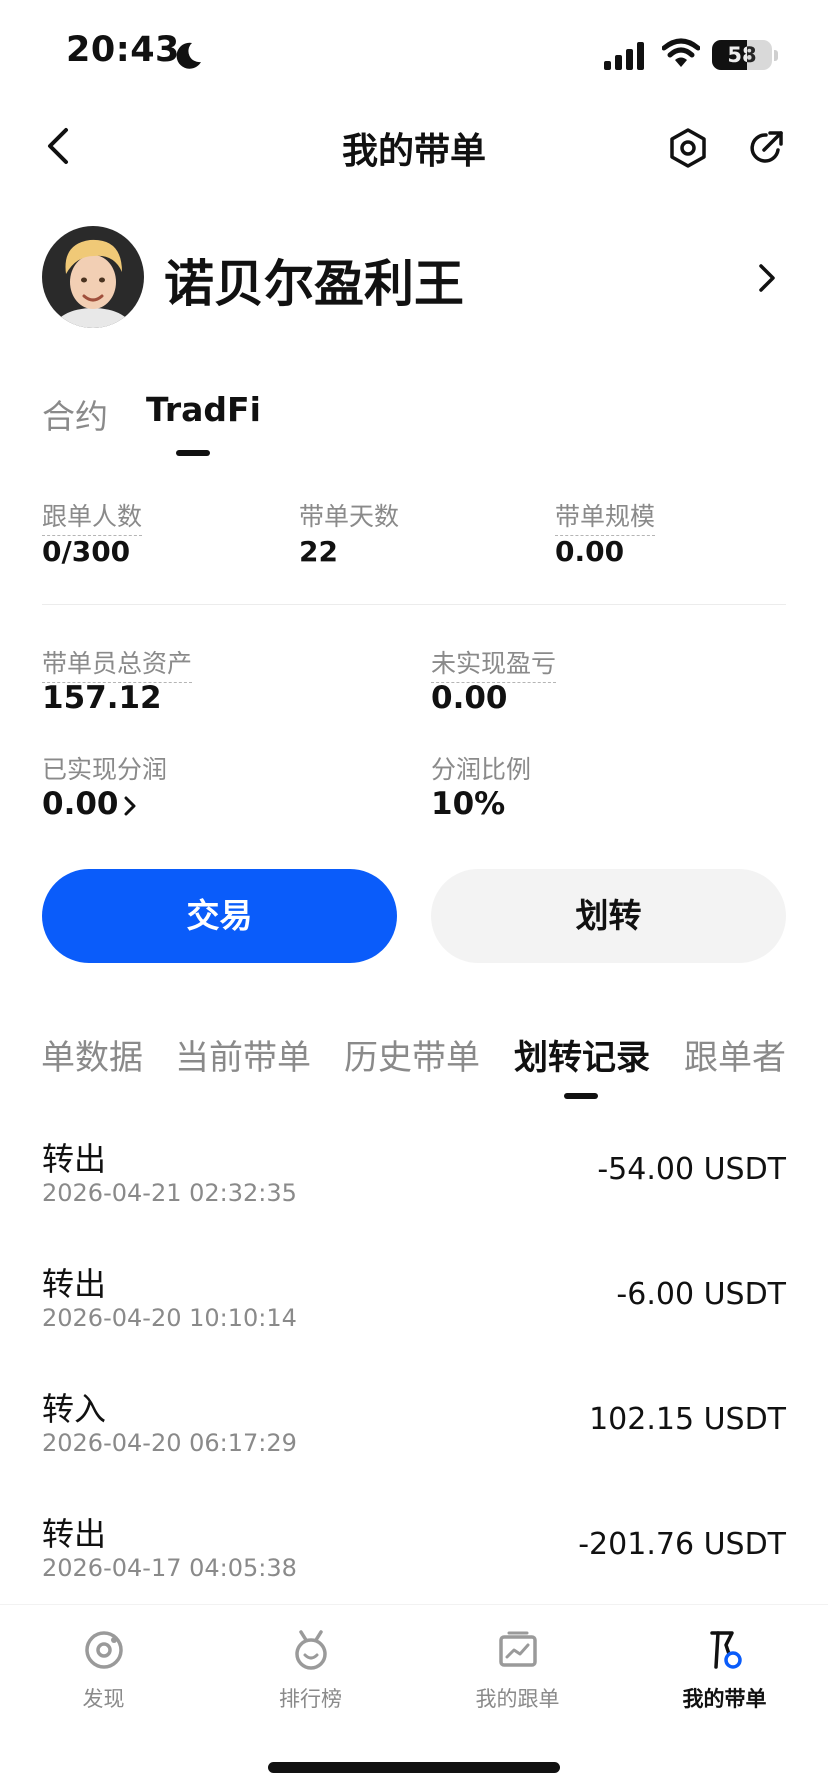 This screenshot has height=1792, width=828. Describe the element at coordinates (414, 1767) in the screenshot. I see `home-indicator` at that location.